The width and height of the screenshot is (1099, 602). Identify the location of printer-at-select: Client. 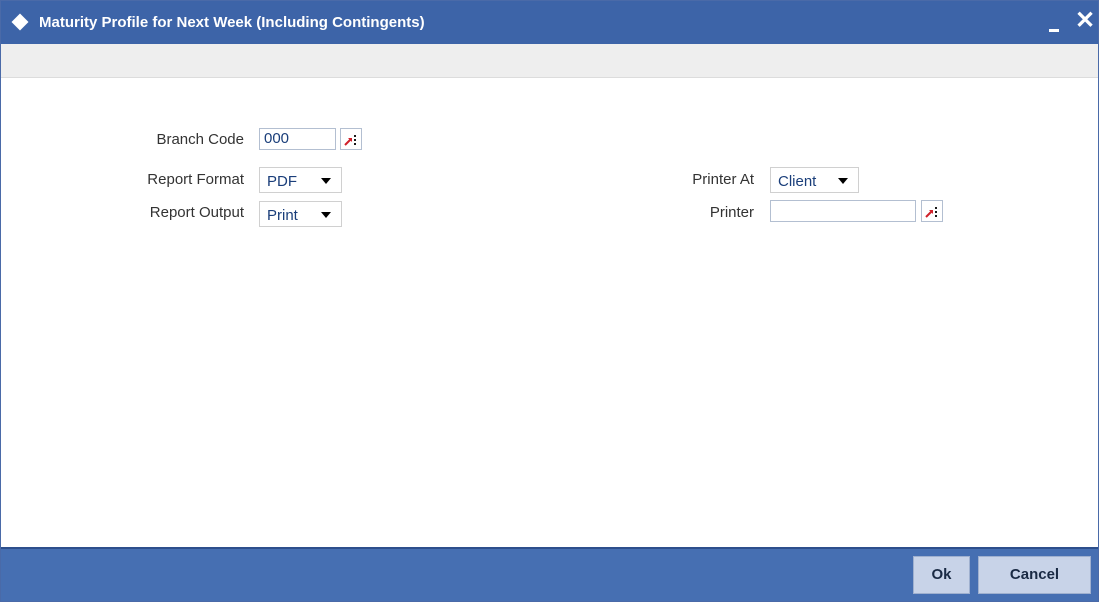
(814, 180).